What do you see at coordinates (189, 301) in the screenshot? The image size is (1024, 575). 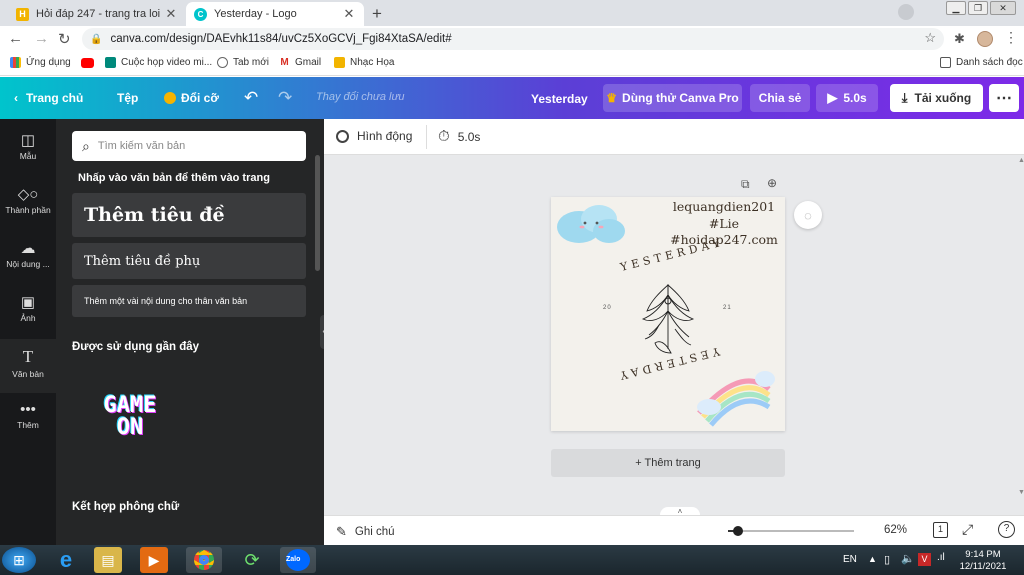 I see `add-body-text-button: Thêm một vài nội dung cho thân văn bản` at bounding box center [189, 301].